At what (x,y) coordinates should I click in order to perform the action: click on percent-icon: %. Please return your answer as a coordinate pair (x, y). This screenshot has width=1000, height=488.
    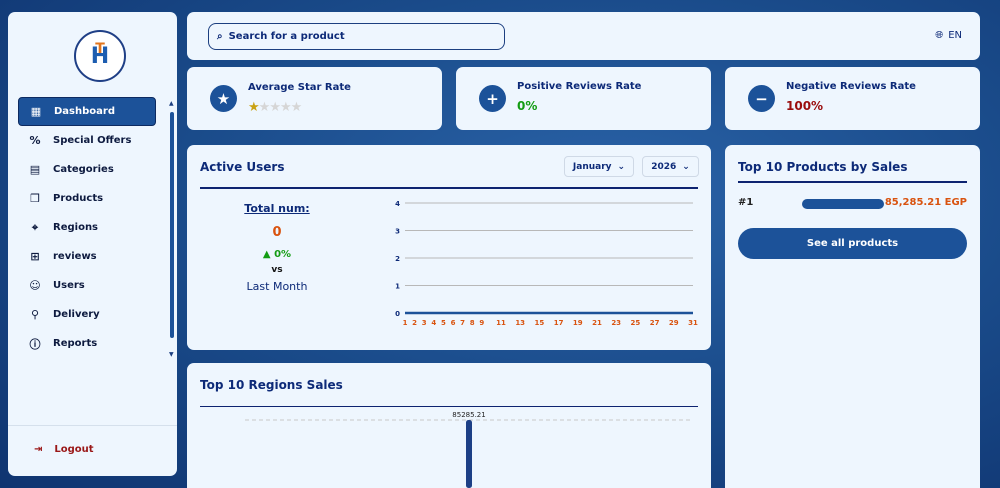
    Looking at the image, I should click on (35, 140).